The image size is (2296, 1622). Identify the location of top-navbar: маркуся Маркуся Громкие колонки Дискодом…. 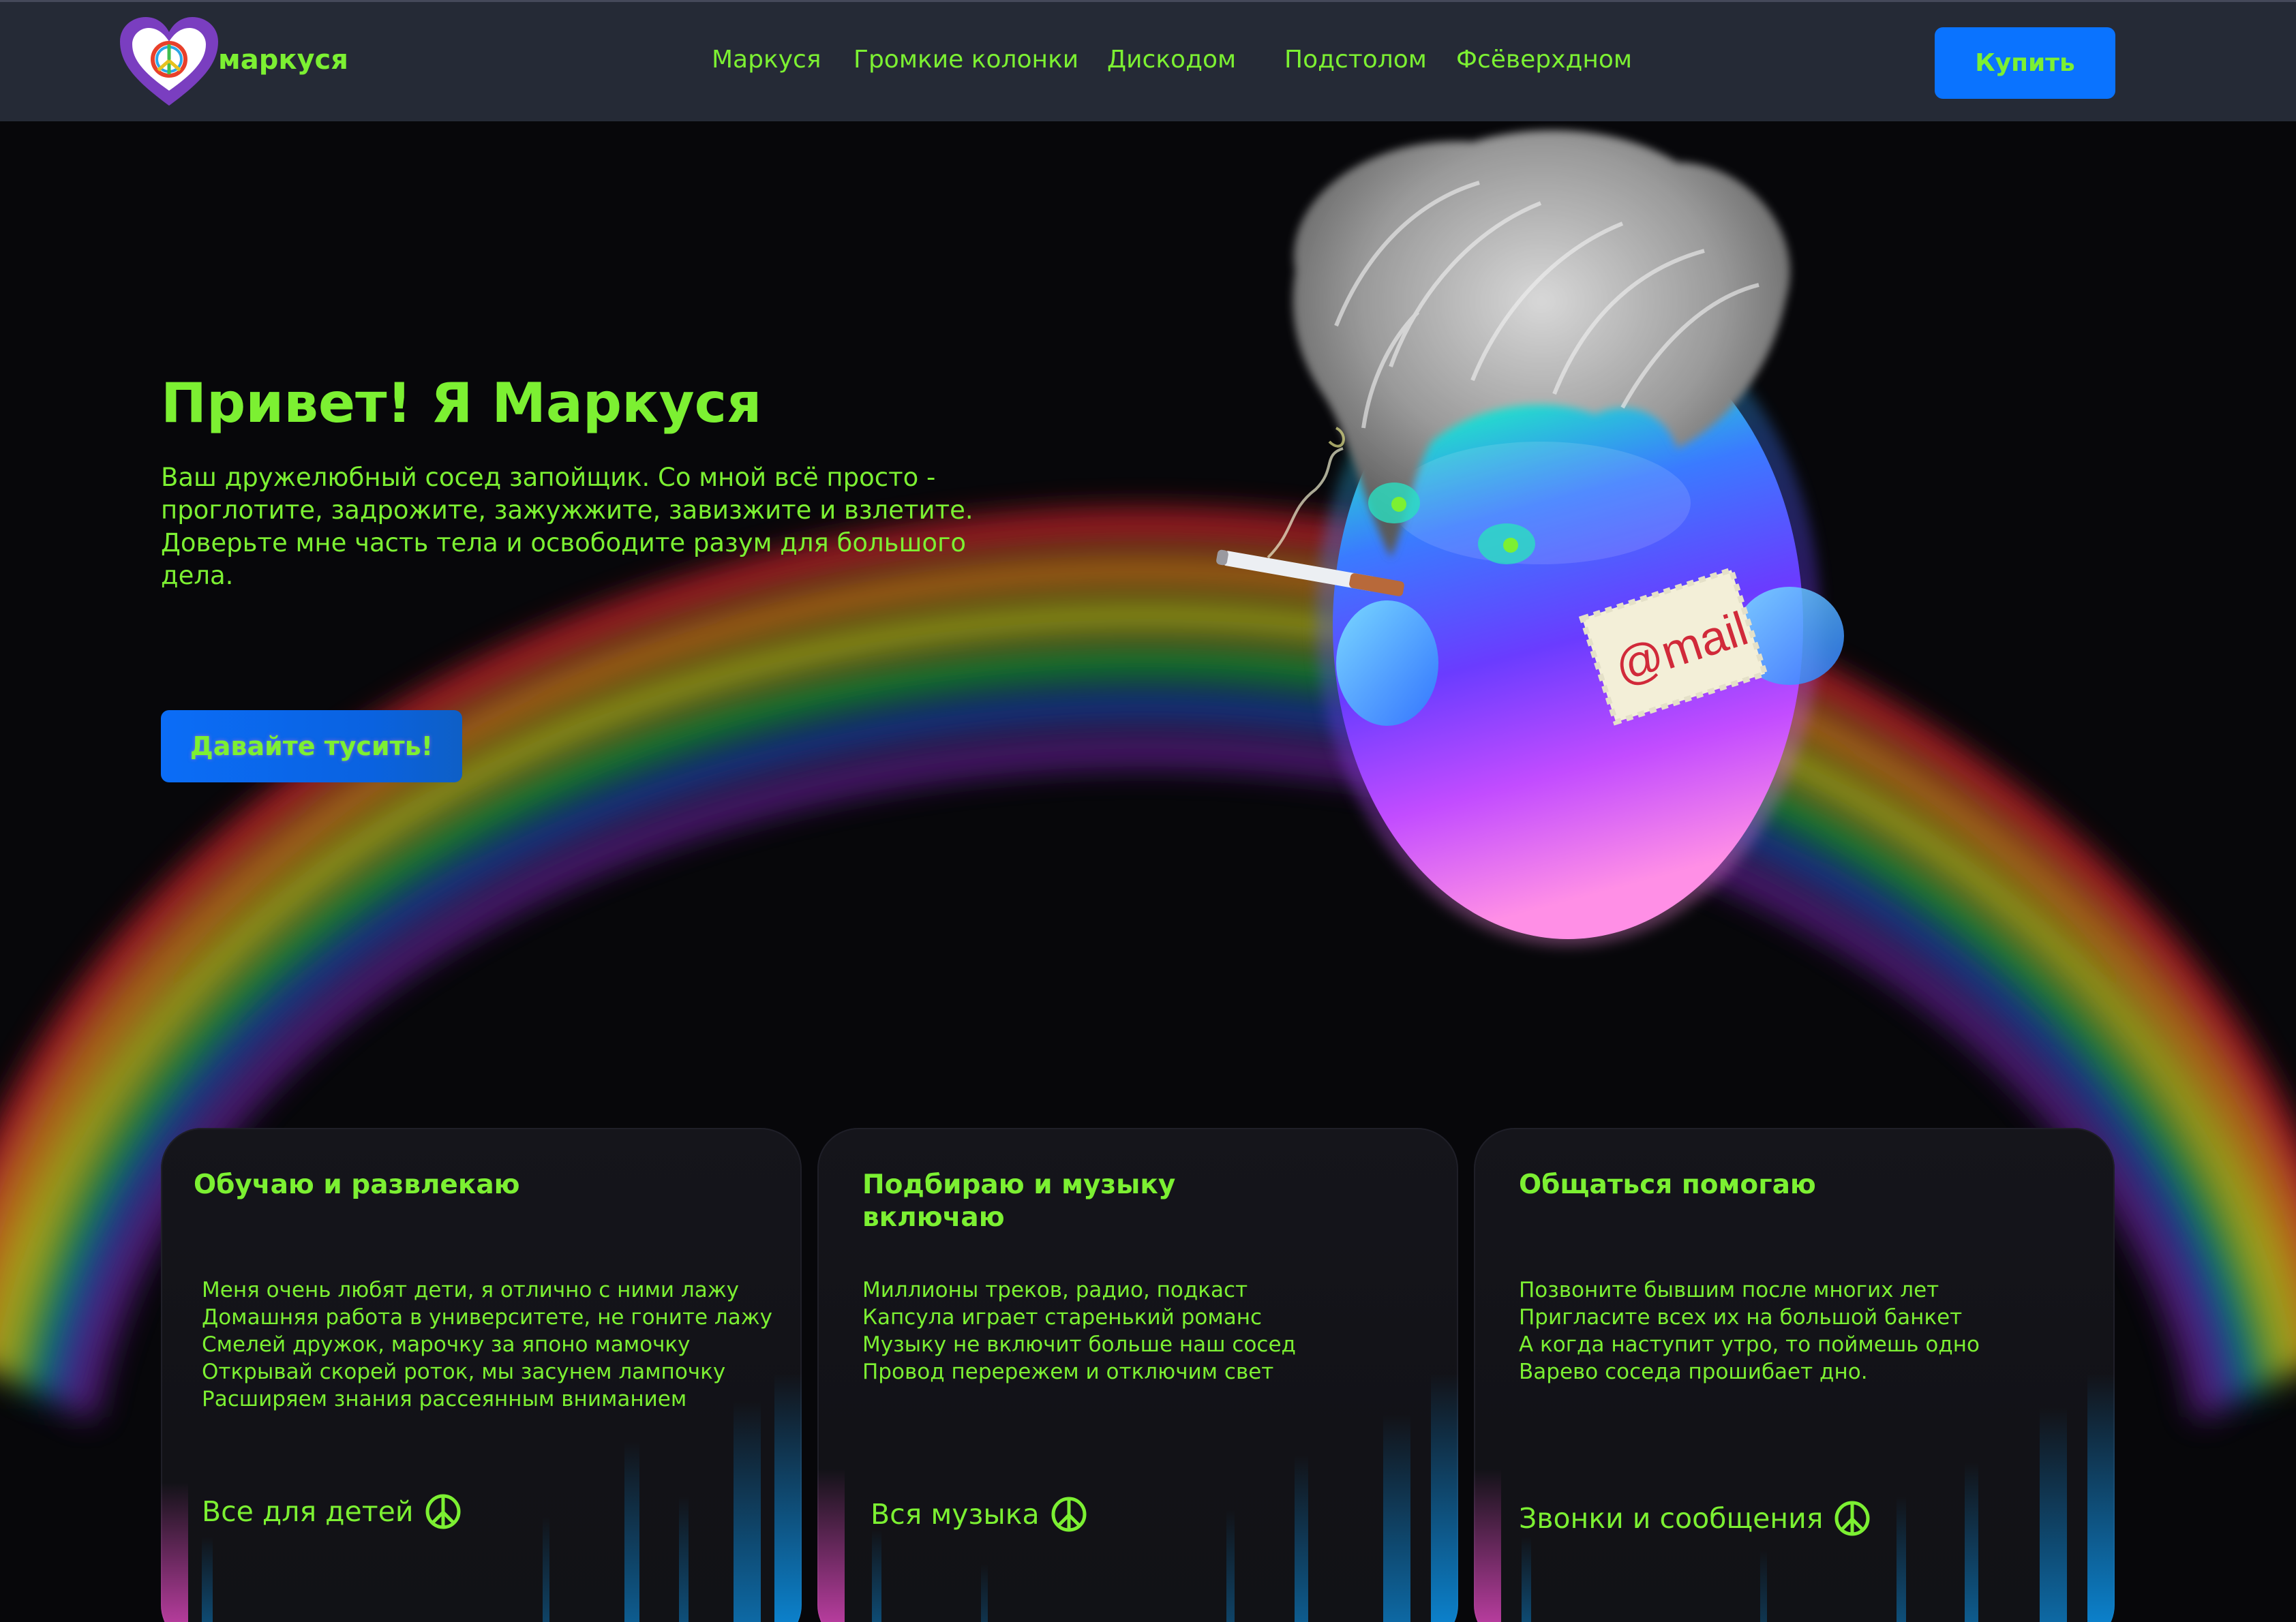
(1148, 60).